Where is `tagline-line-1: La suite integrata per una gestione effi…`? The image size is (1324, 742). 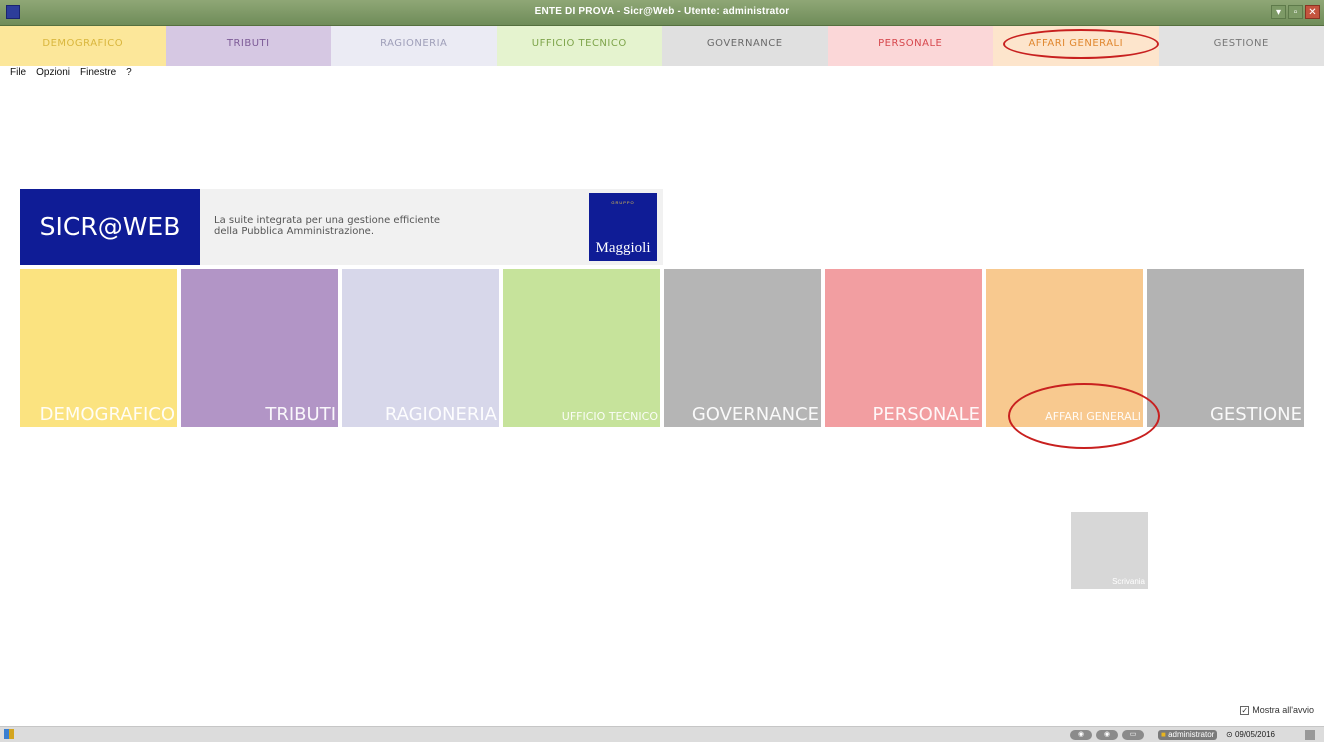
tagline-line-1: La suite integrata per una gestione effi… is located at coordinates (327, 220).